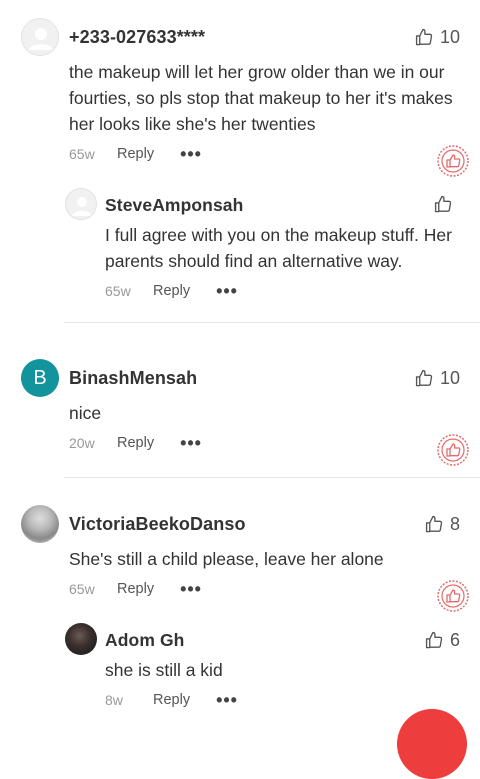 This screenshot has width=480, height=779. Describe the element at coordinates (164, 670) in the screenshot. I see `comment-text: she is still a kid` at that location.